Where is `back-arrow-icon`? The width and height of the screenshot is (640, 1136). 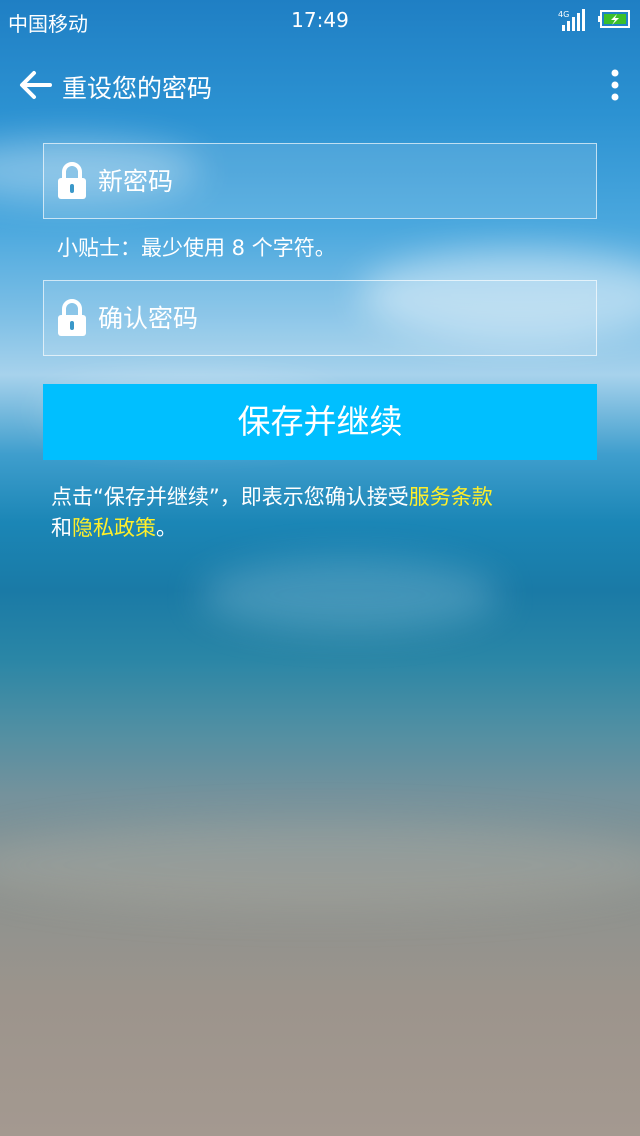 back-arrow-icon is located at coordinates (35, 85).